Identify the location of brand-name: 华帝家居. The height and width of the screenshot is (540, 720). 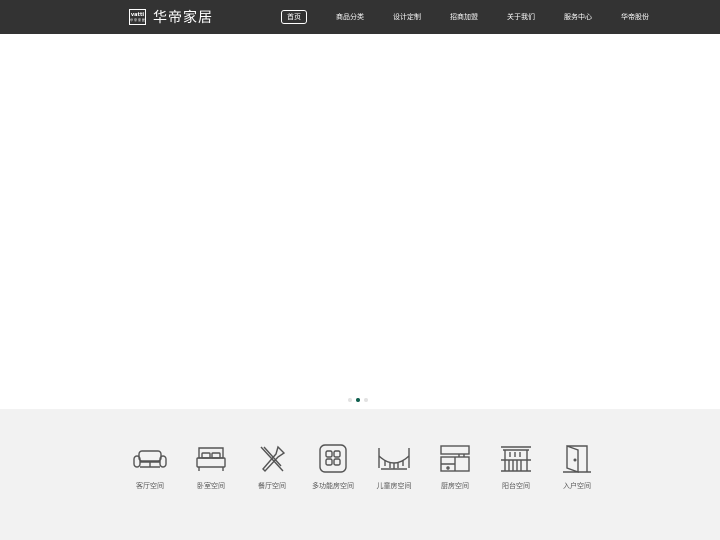
(183, 18).